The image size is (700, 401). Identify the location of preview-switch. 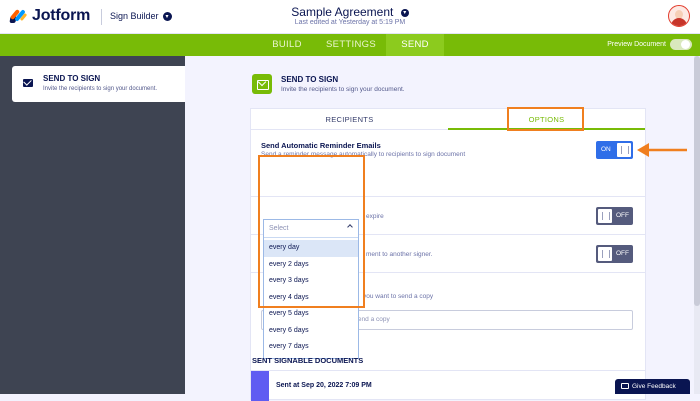
(681, 44).